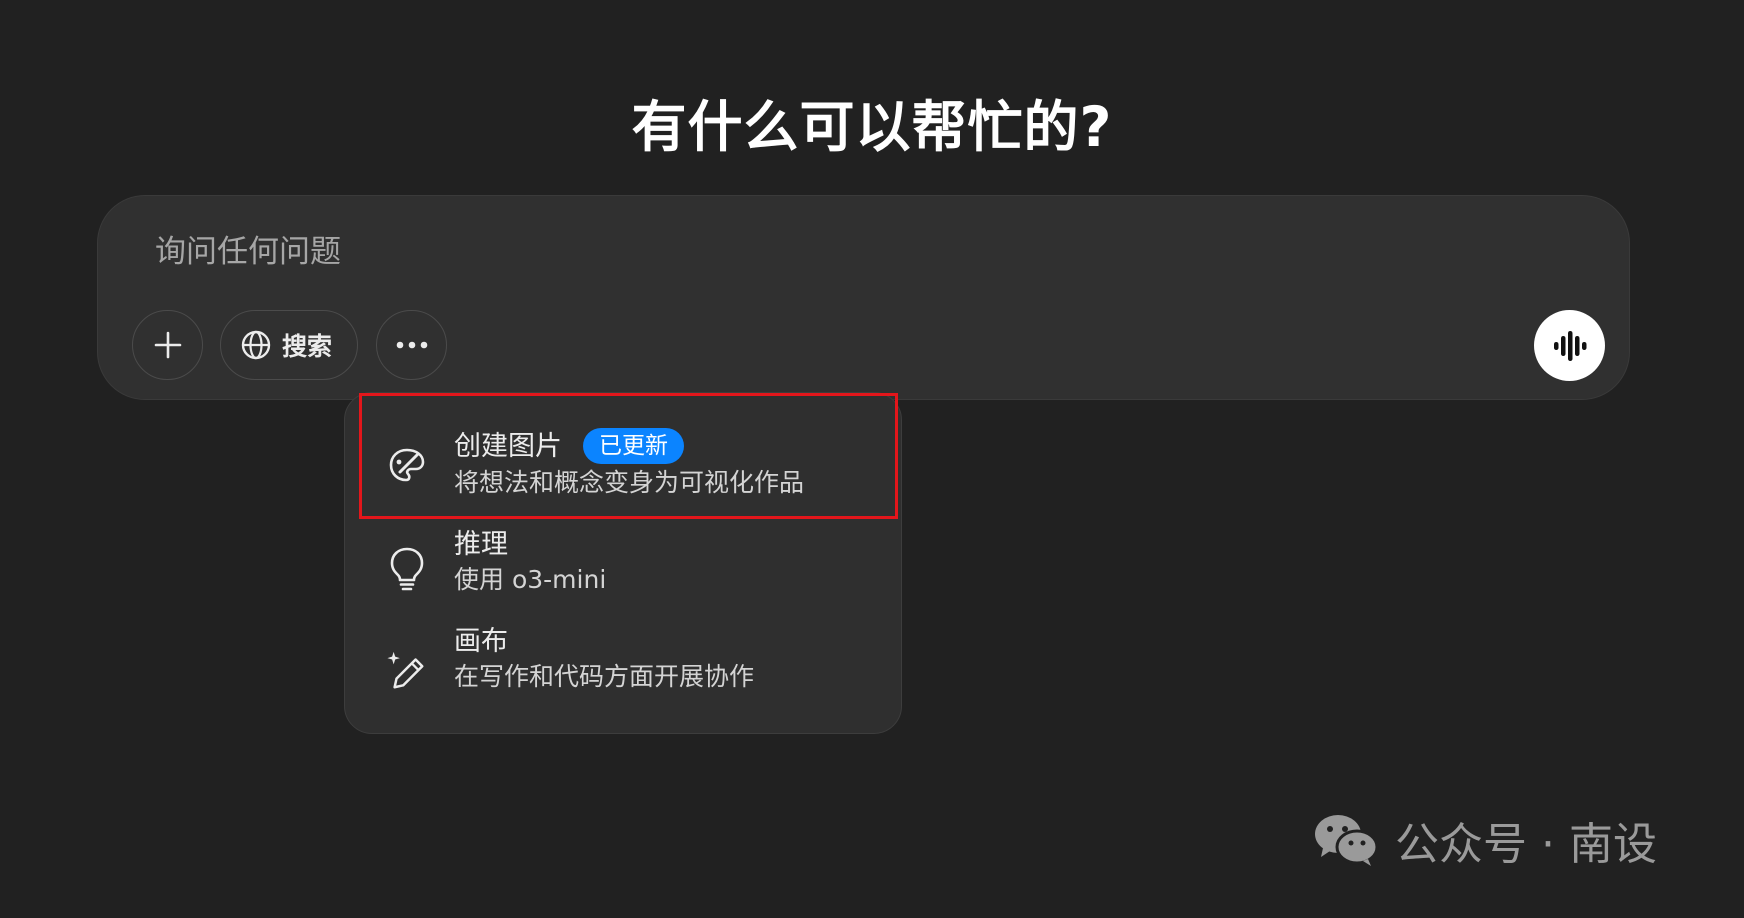 The height and width of the screenshot is (918, 1744). I want to click on menu-item-description: 将想法和概念变身为可视化作品, so click(629, 482).